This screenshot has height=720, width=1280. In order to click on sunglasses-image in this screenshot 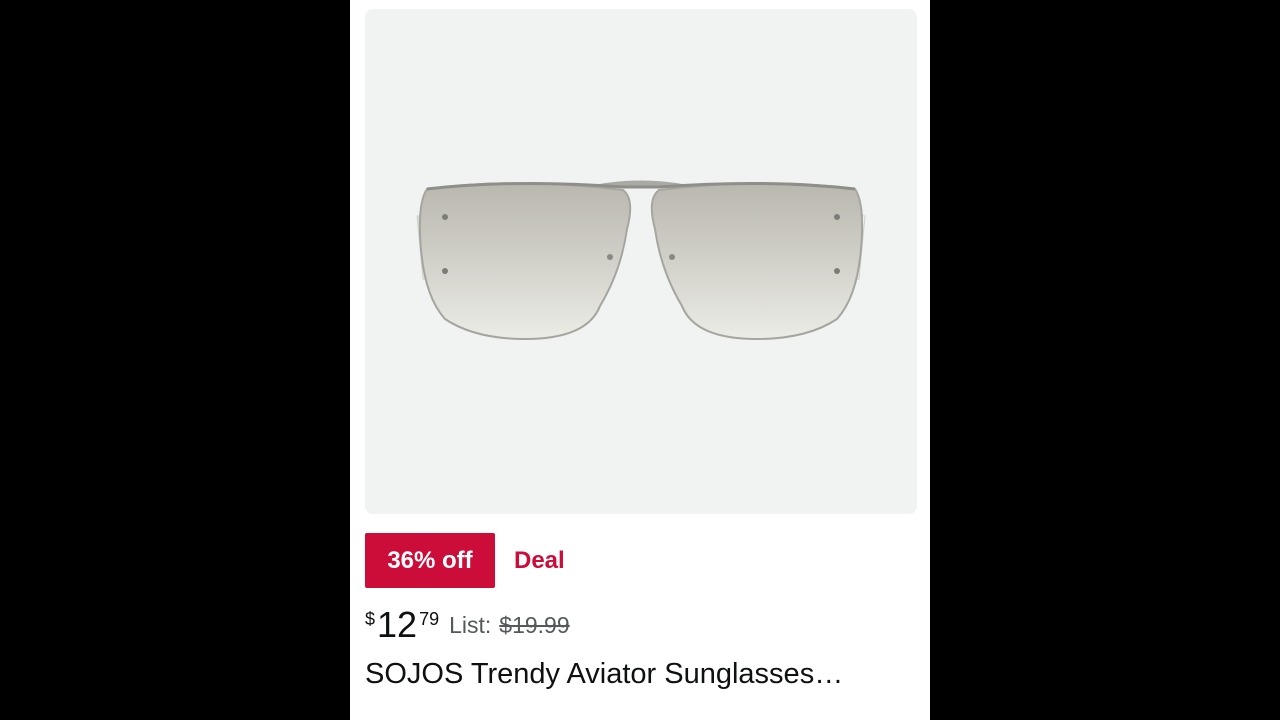, I will do `click(641, 260)`.